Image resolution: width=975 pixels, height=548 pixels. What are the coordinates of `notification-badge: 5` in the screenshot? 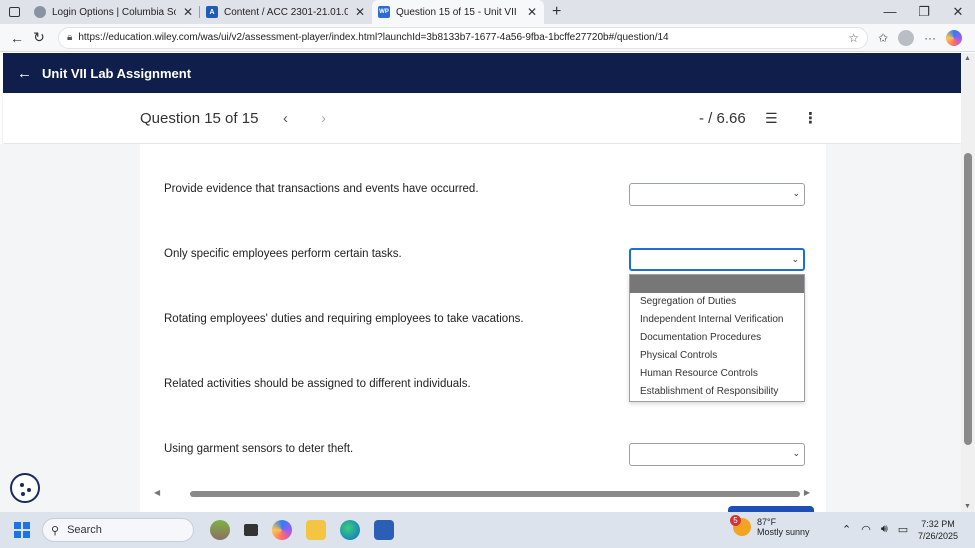 It's located at (735, 520).